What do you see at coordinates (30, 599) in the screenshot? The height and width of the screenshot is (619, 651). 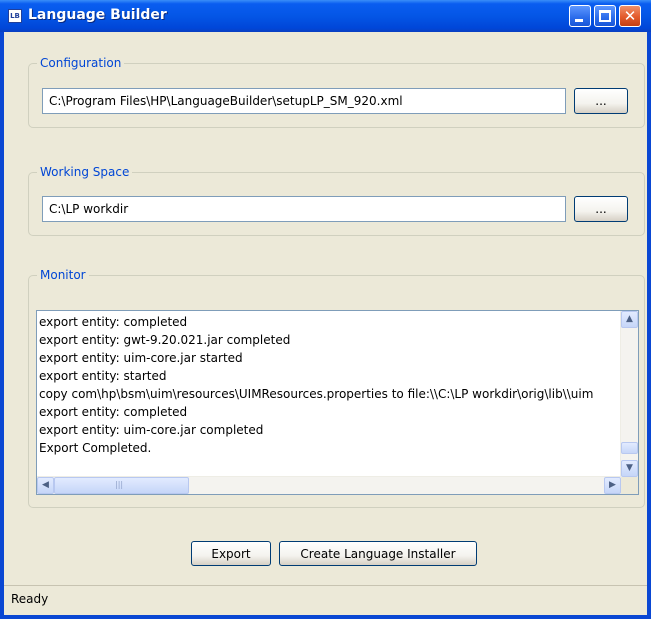 I see `status-text: Ready` at bounding box center [30, 599].